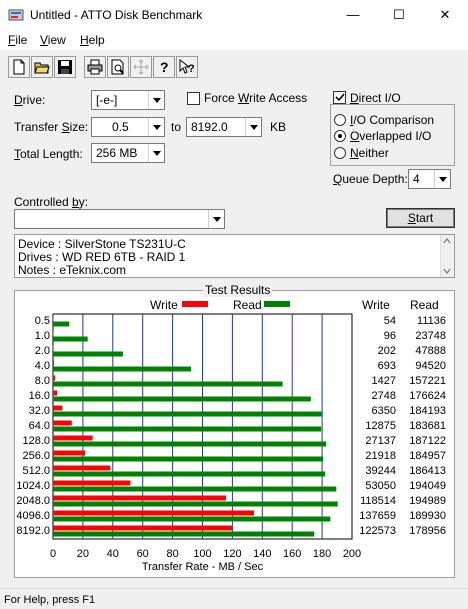 The height and width of the screenshot is (609, 468). I want to click on transfer-size-row-label: 32.0, so click(39, 410).